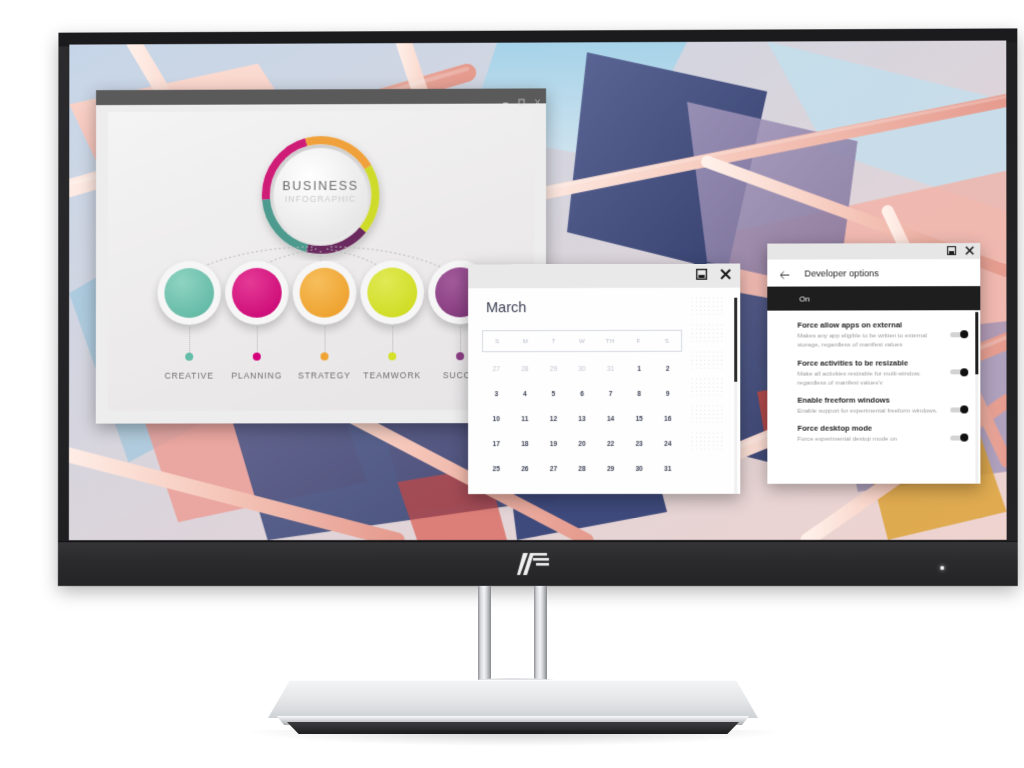 The height and width of the screenshot is (768, 1024). Describe the element at coordinates (515, 738) in the screenshot. I see `floor-shadow` at that location.